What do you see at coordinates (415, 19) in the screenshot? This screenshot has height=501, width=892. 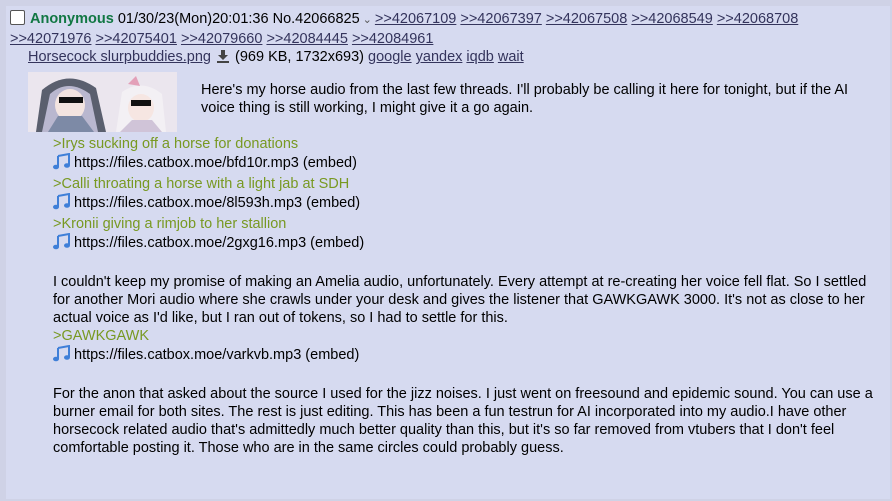 I see `reply-link: >>42067109` at bounding box center [415, 19].